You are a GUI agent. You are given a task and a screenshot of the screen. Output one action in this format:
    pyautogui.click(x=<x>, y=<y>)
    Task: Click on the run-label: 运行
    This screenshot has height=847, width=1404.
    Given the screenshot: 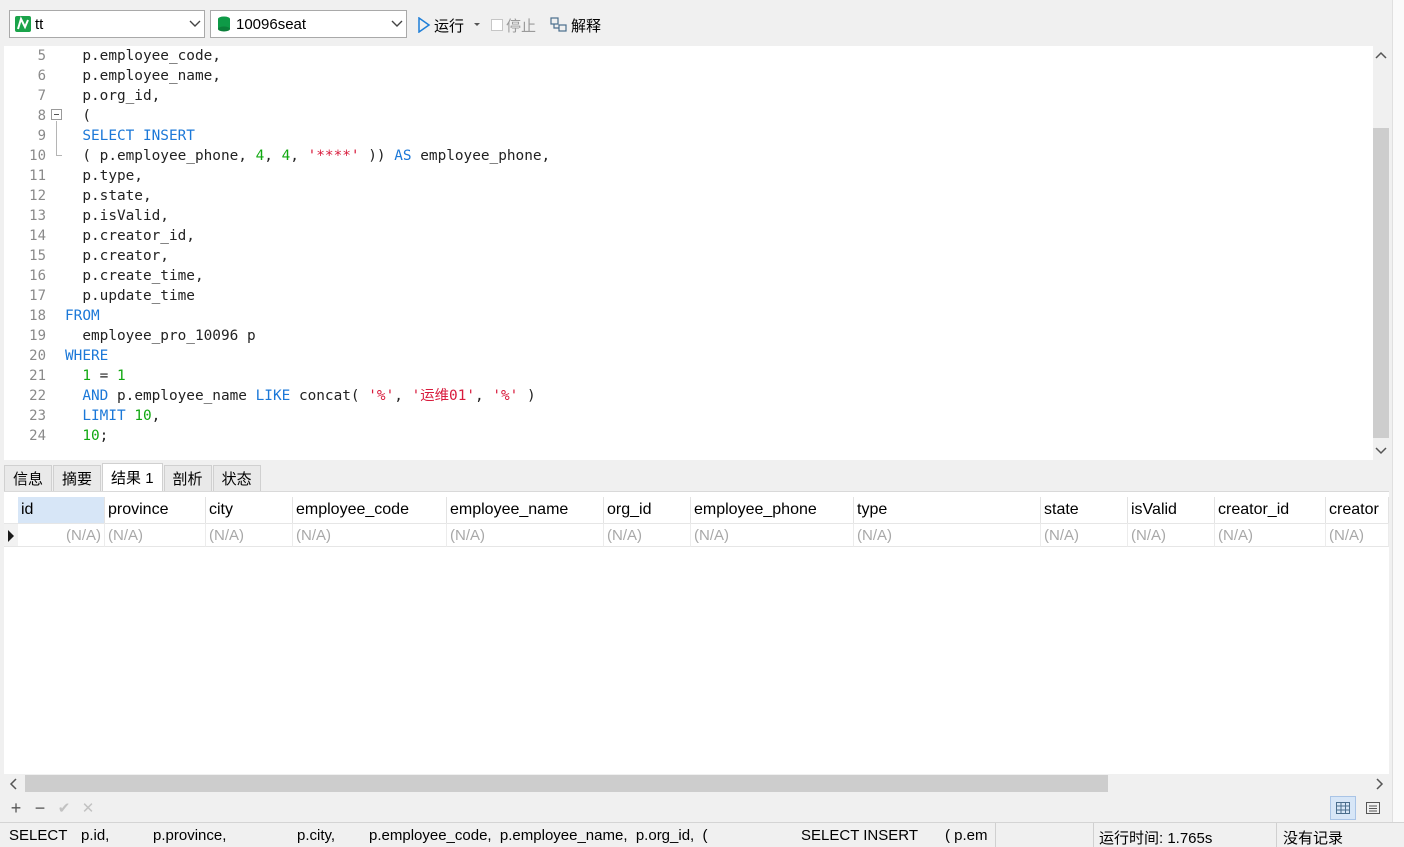 What is the action you would take?
    pyautogui.click(x=449, y=26)
    